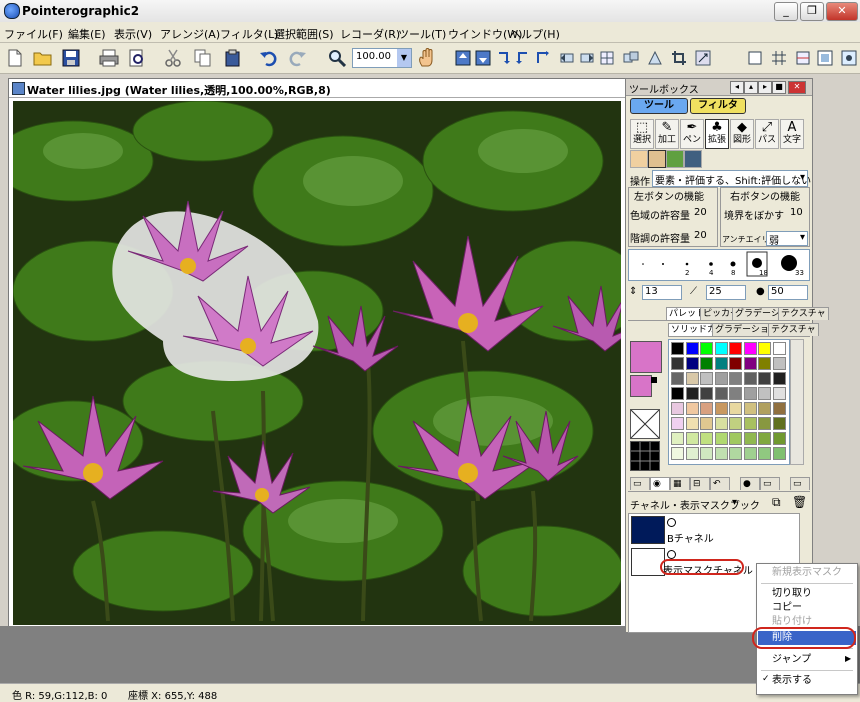 The width and height of the screenshot is (860, 702). Describe the element at coordinates (645, 424) in the screenshot. I see `transparent-swatch` at that location.